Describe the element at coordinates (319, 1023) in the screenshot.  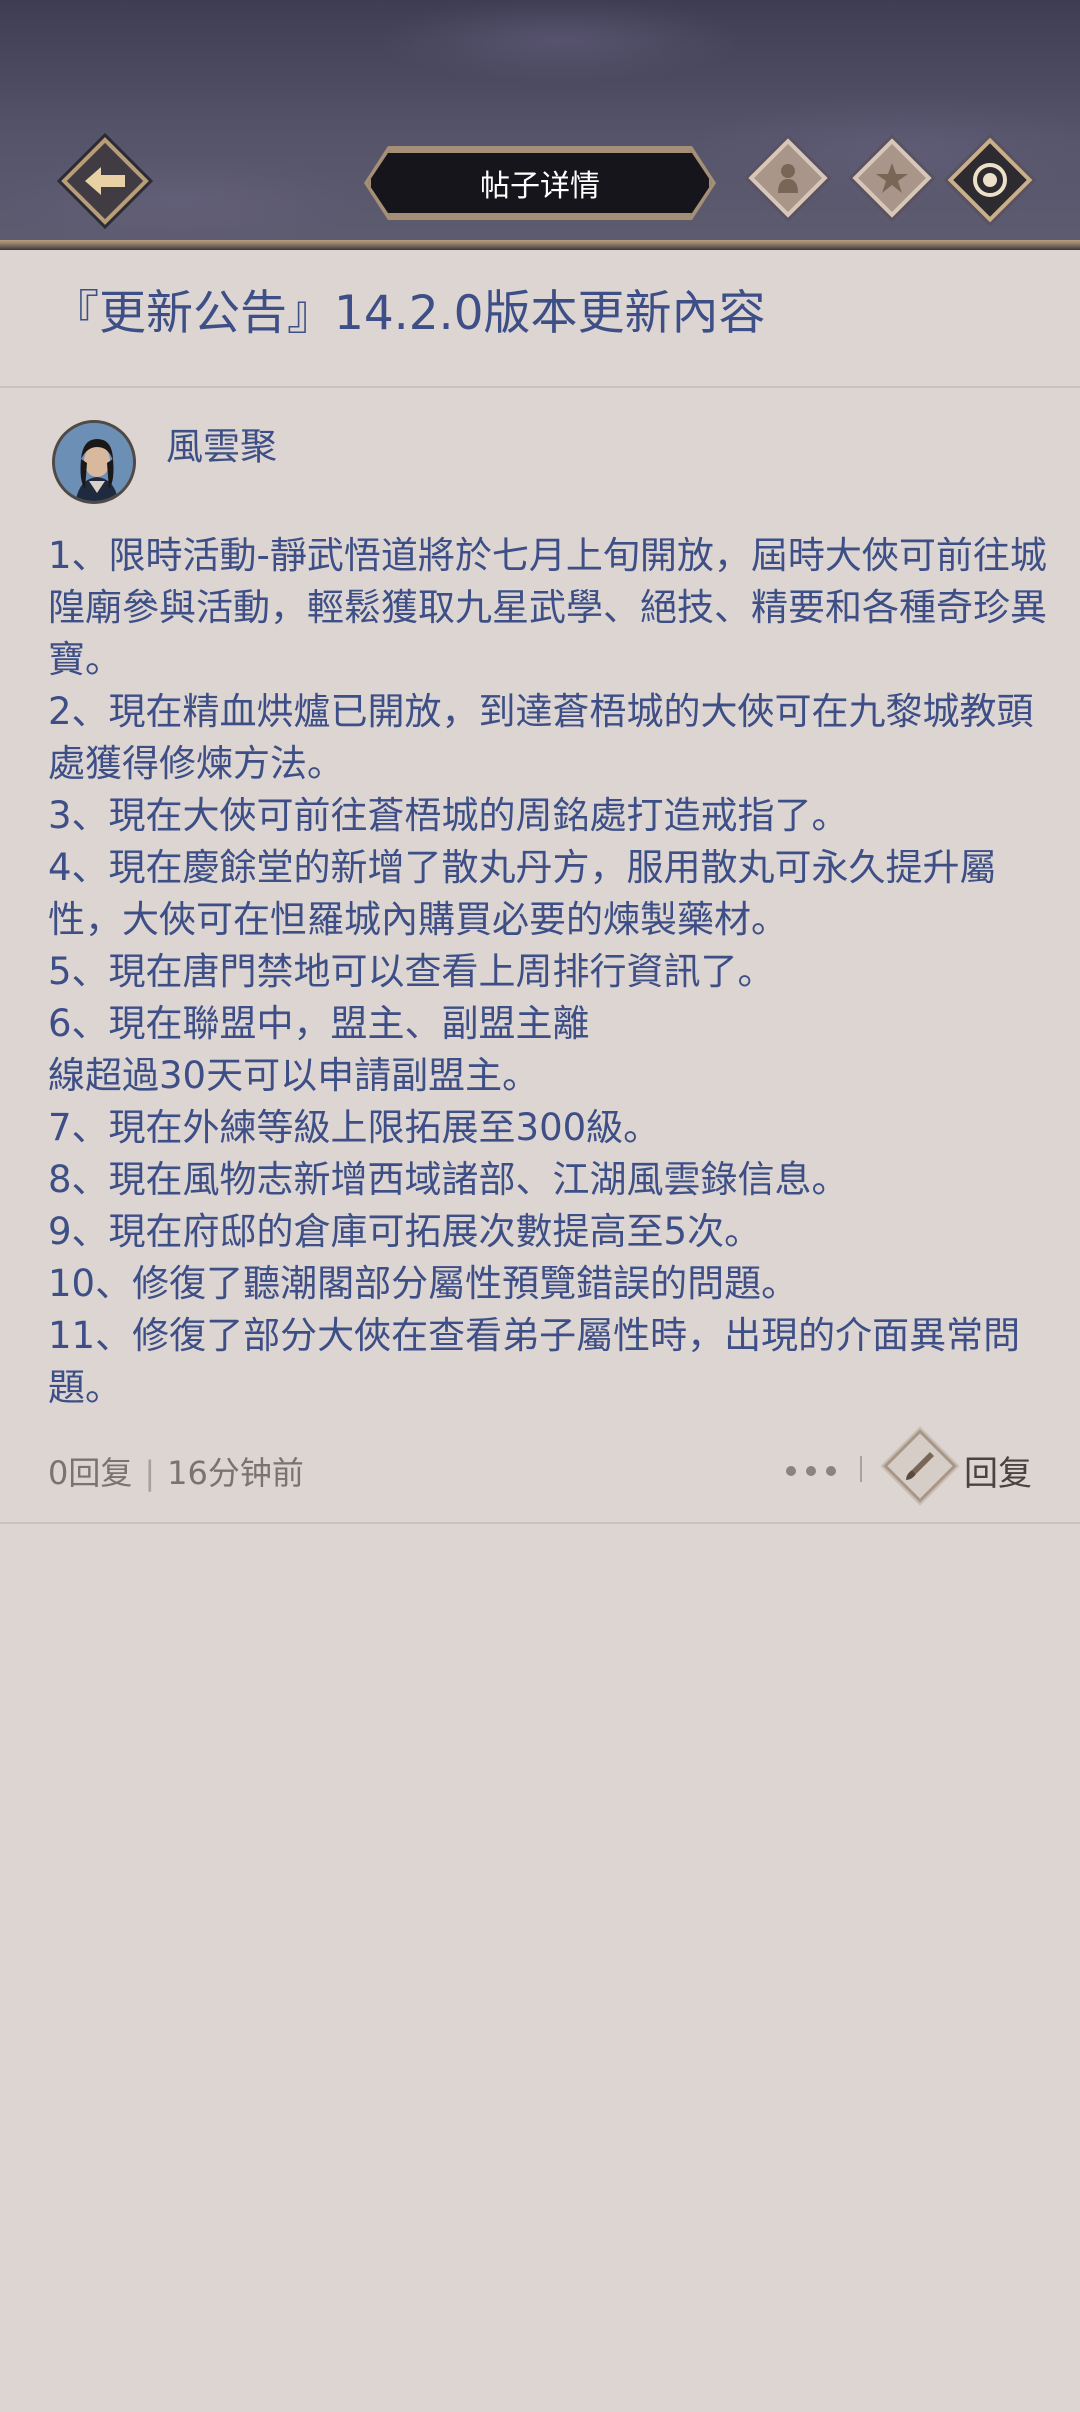
I see `content-line: 6、現在聯盟中，盟主、副盟主離` at that location.